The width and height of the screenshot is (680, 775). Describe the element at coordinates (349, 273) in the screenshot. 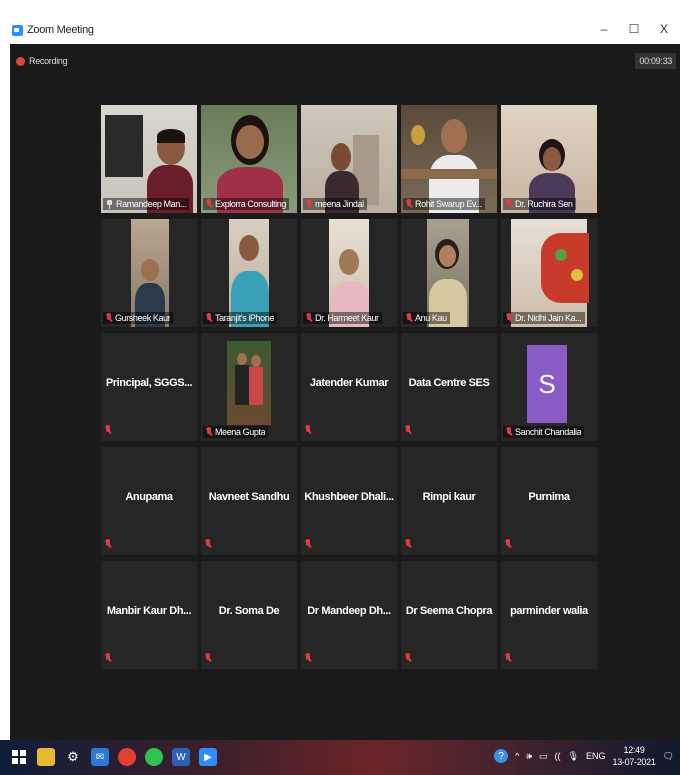

I see `participant-tile: Dr. Harmeet Kaur` at that location.